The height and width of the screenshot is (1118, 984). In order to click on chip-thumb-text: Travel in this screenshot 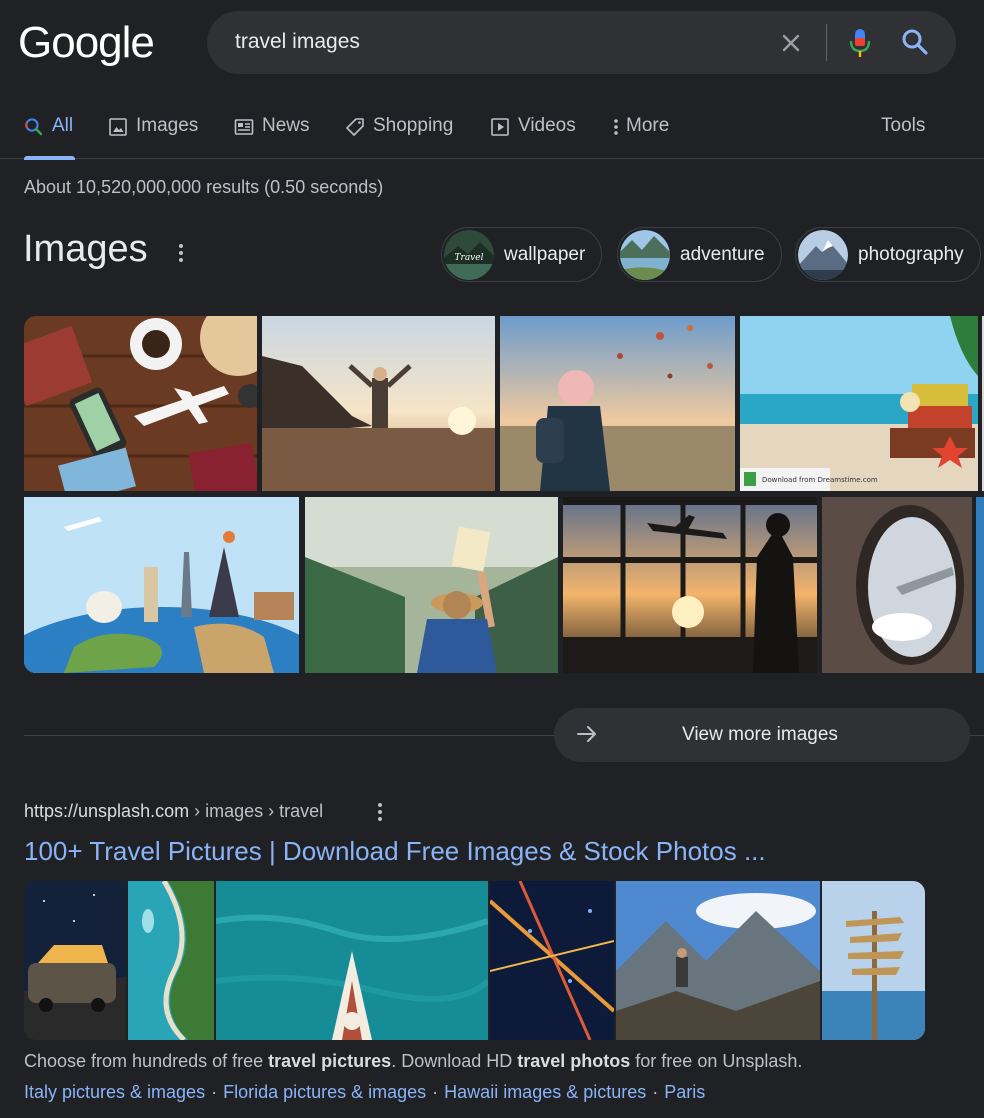, I will do `click(469, 258)`.